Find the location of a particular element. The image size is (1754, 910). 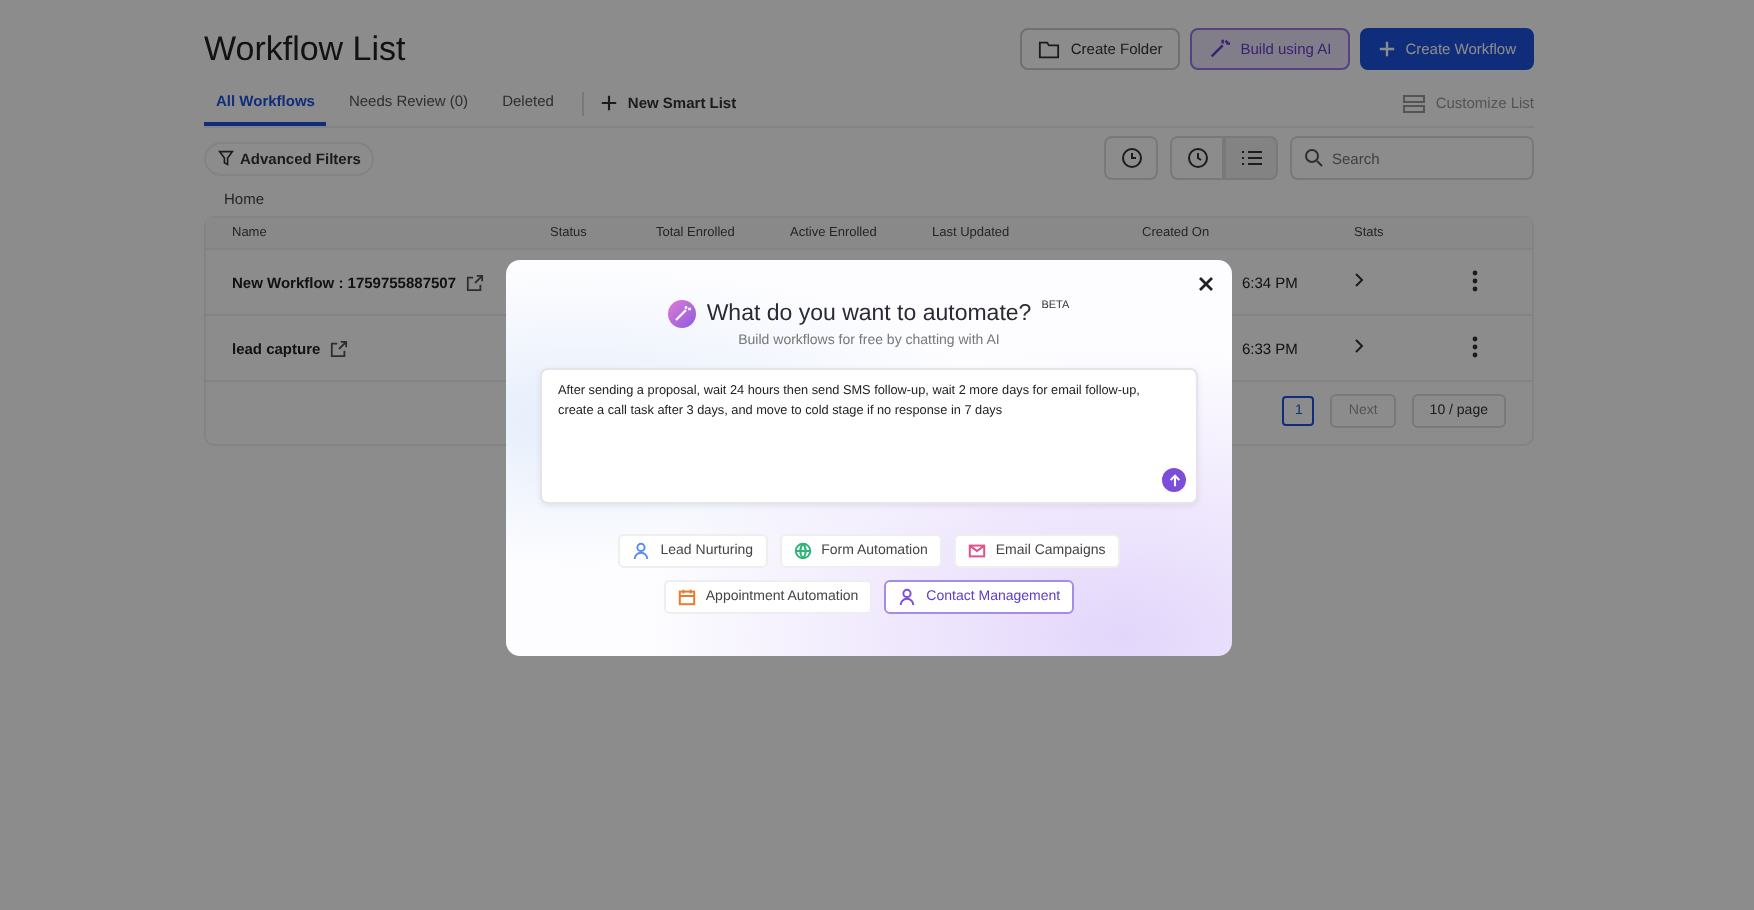

columns-icon is located at coordinates (1413, 103).